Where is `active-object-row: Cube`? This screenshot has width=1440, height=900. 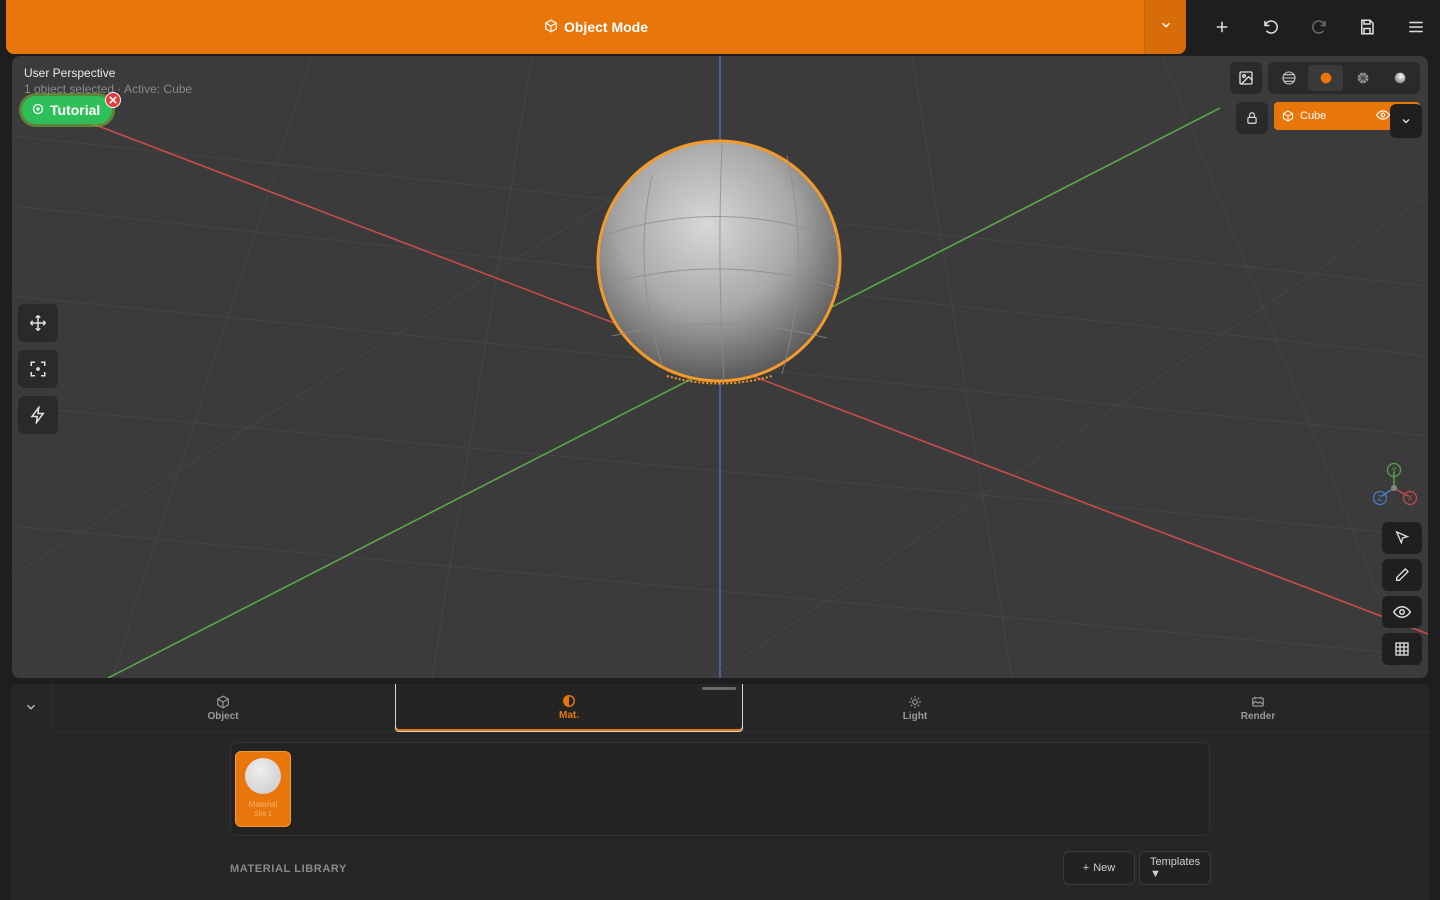
active-object-row: Cube is located at coordinates (1329, 120).